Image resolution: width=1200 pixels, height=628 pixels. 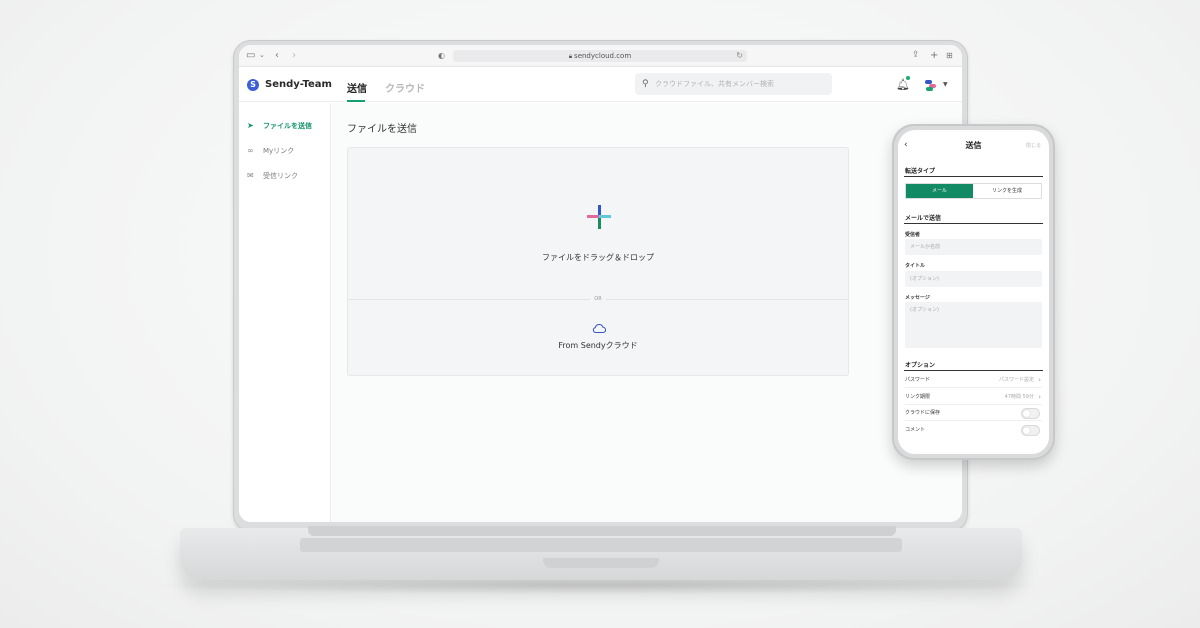 I want to click on search-input: ⚲ クラウドファイル、共有メンバー検索, so click(x=733, y=84).